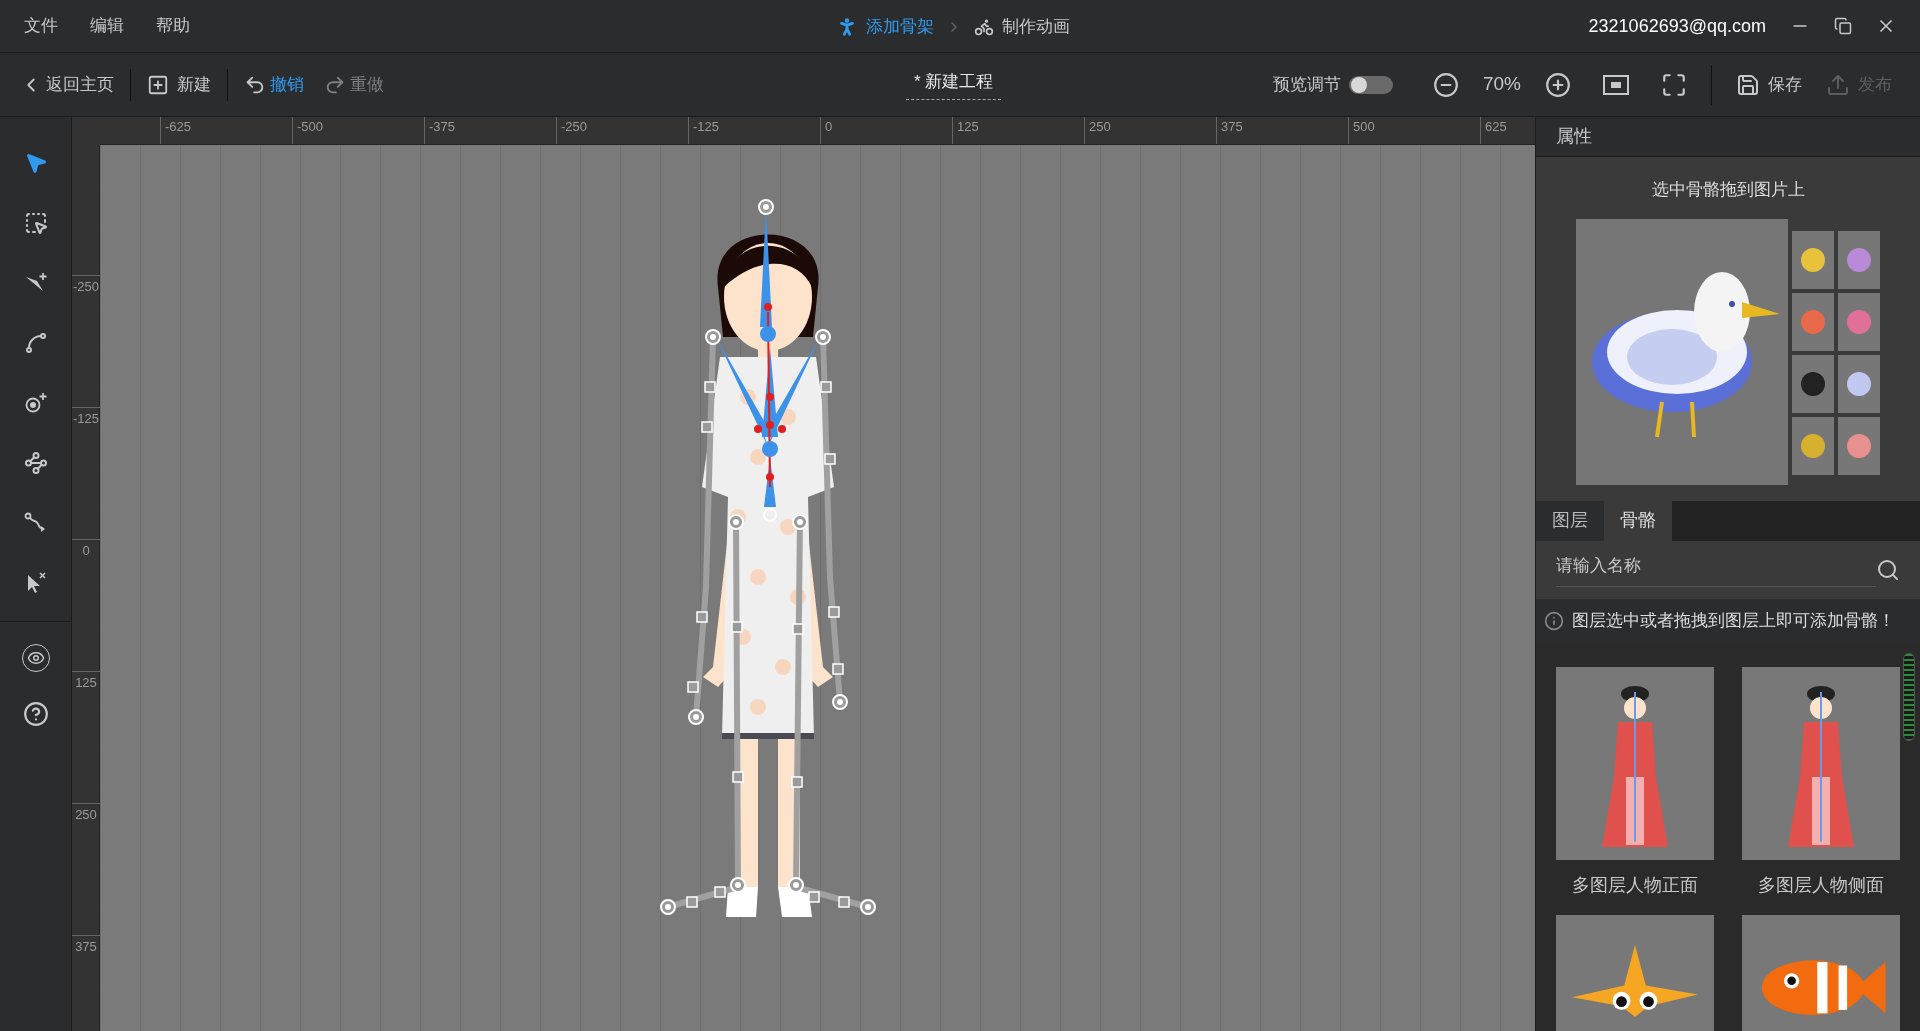 The width and height of the screenshot is (1920, 1031). Describe the element at coordinates (1501, 84) in the screenshot. I see `zoom-level: 70%` at that location.